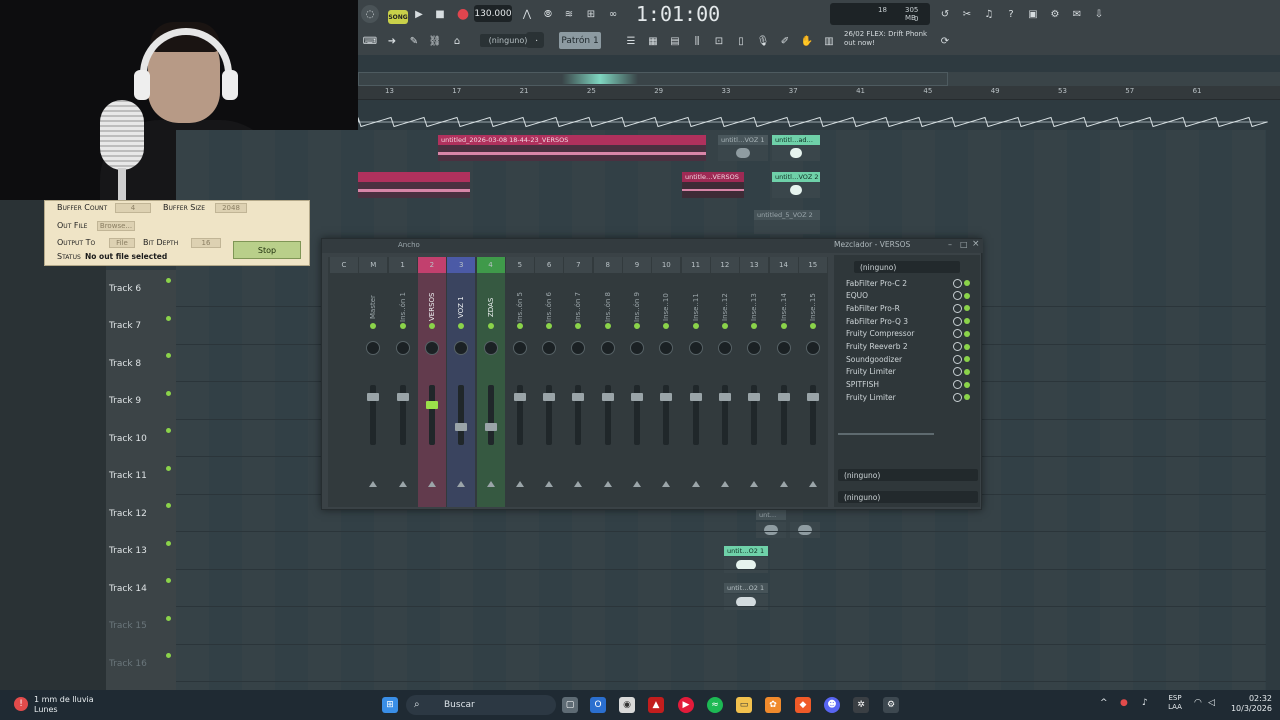  I want to click on overview-scroll-window, so click(653, 79).